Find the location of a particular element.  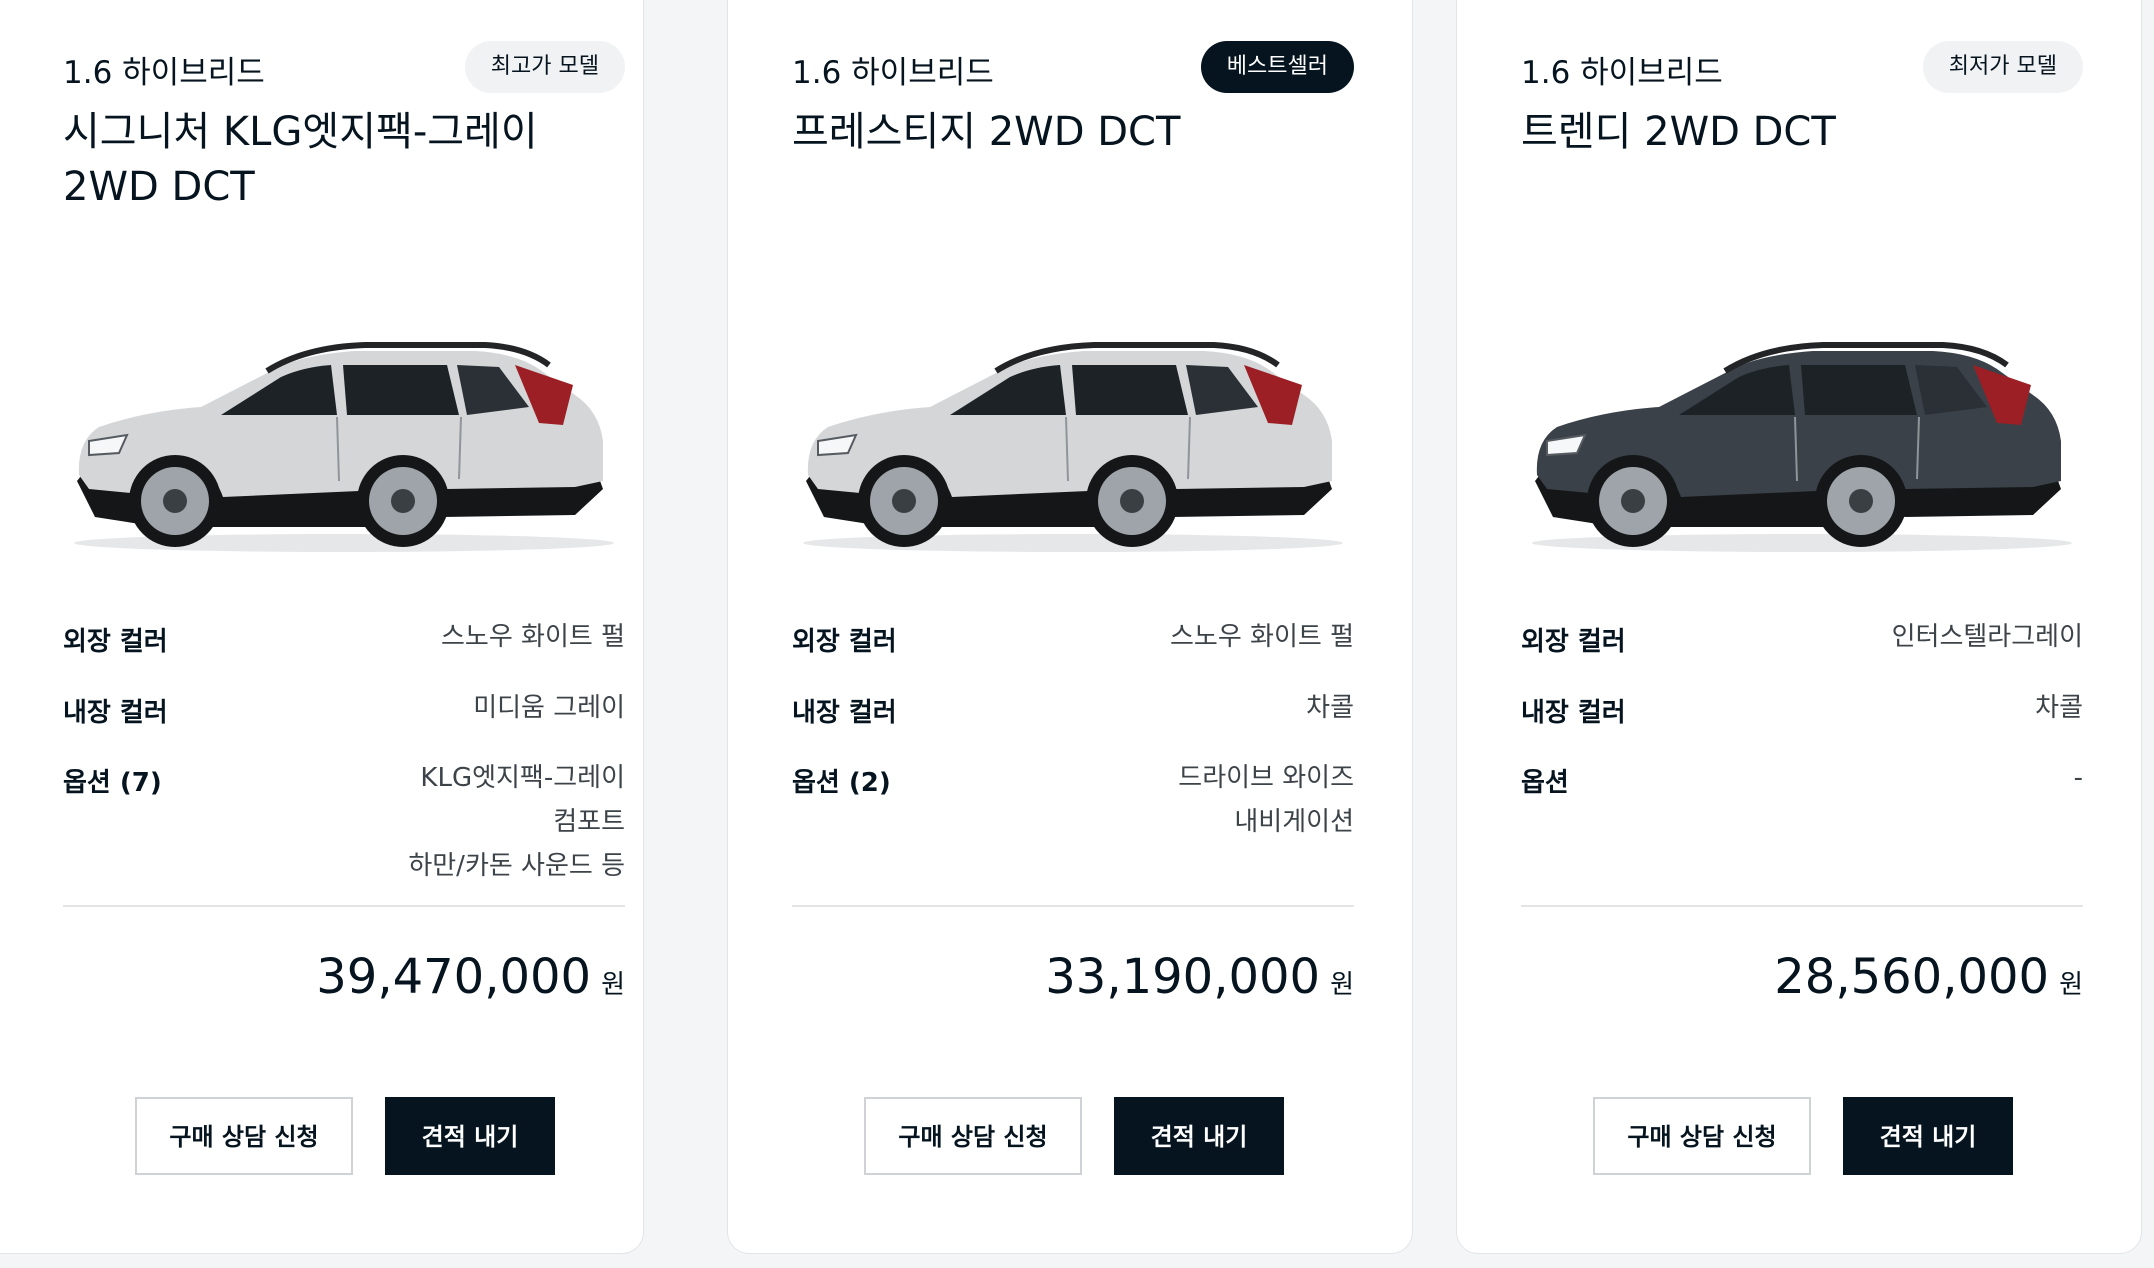

price: 39,470,000 원 is located at coordinates (470, 977).